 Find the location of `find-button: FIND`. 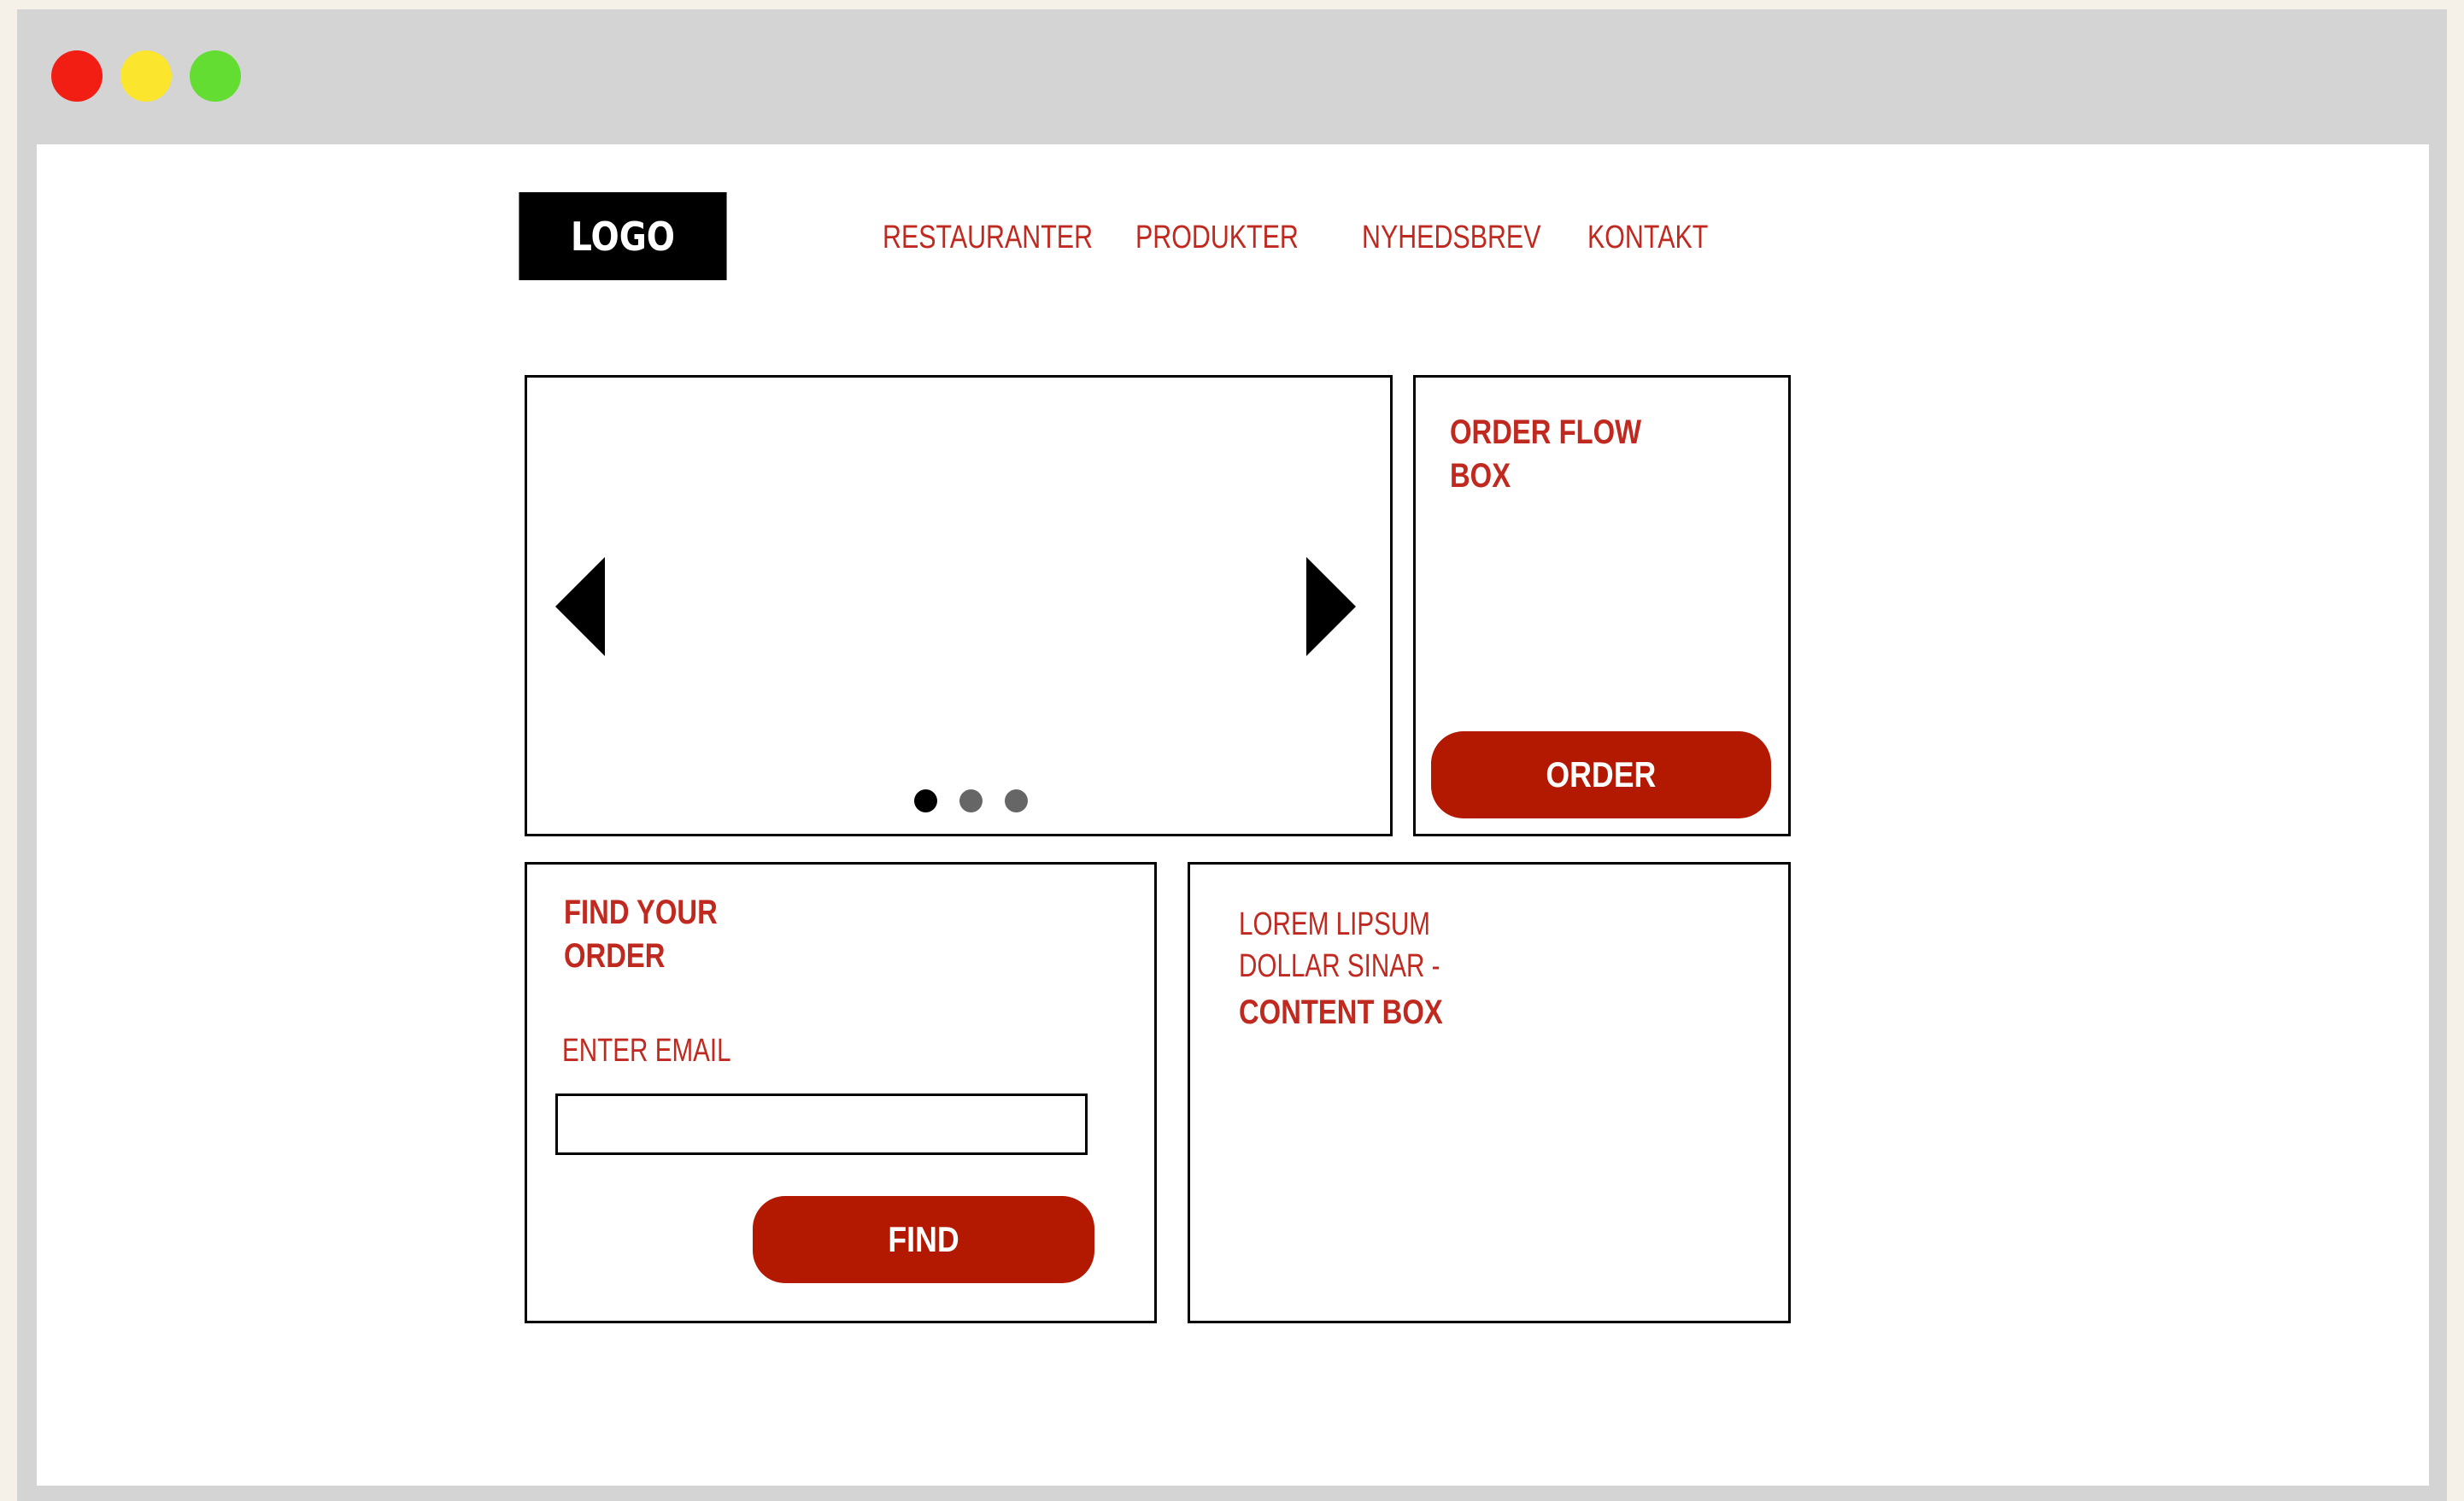

find-button: FIND is located at coordinates (923, 1239).